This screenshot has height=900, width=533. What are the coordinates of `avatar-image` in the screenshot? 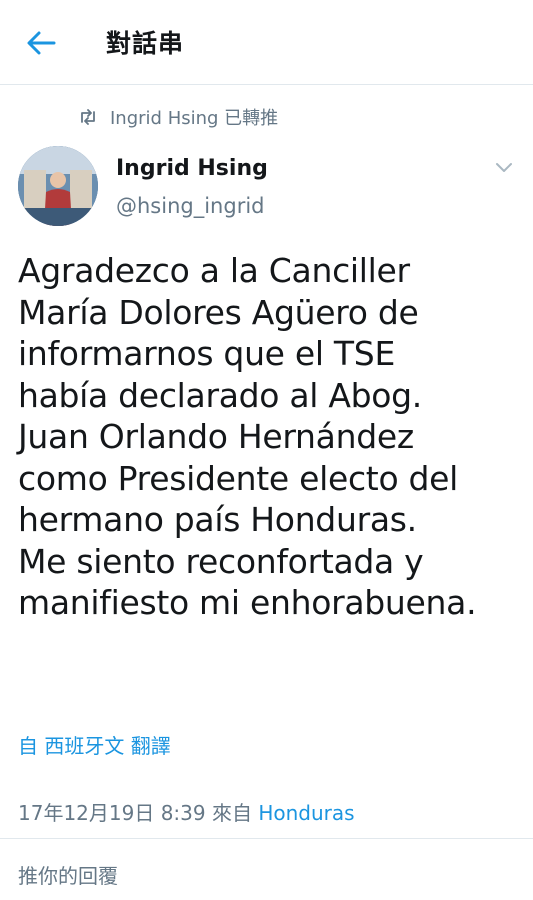 It's located at (58, 186).